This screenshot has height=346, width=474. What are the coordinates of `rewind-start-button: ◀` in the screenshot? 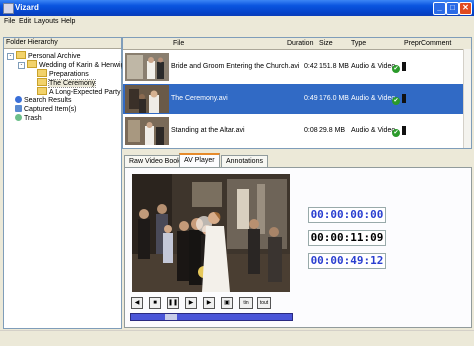 It's located at (137, 303).